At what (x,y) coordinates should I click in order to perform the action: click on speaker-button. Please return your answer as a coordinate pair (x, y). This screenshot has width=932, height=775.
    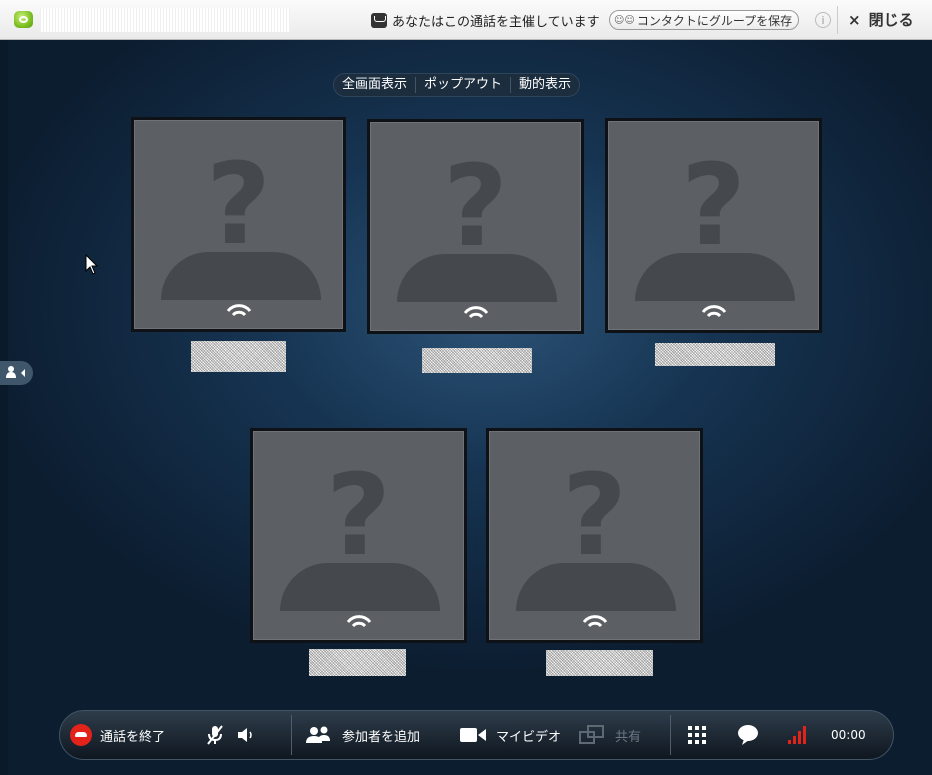
    Looking at the image, I should click on (246, 735).